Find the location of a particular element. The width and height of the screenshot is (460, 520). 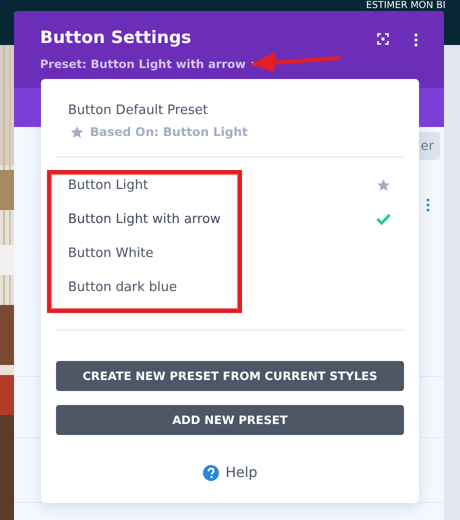

menu-item: Button Light is located at coordinates (230, 185).